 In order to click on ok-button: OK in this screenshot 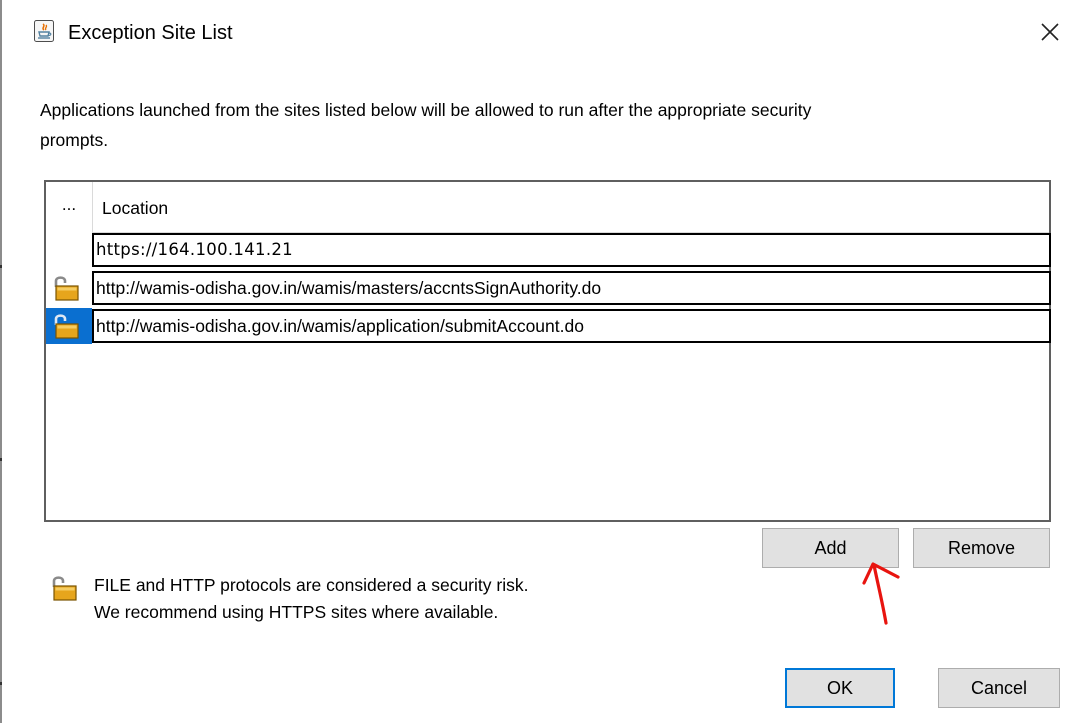, I will do `click(840, 688)`.